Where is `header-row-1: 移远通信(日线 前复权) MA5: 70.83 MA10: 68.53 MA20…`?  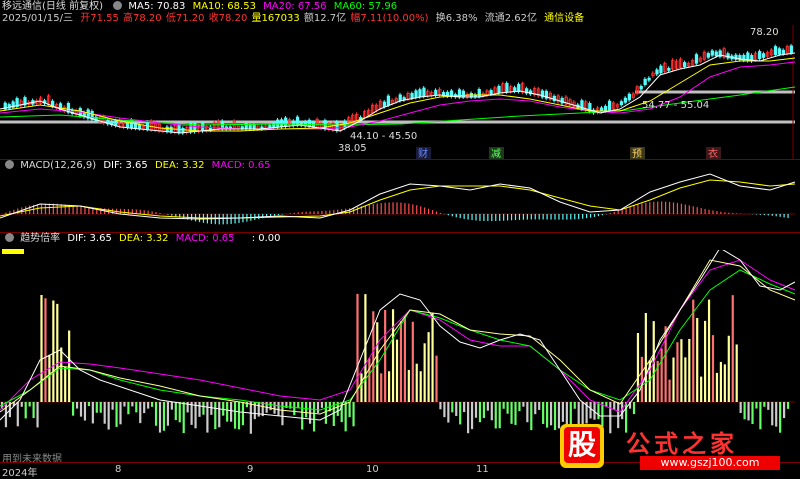 header-row-1: 移远通信(日线 前复权) MA5: 70.83 MA10: 68.53 MA20… is located at coordinates (201, 7).